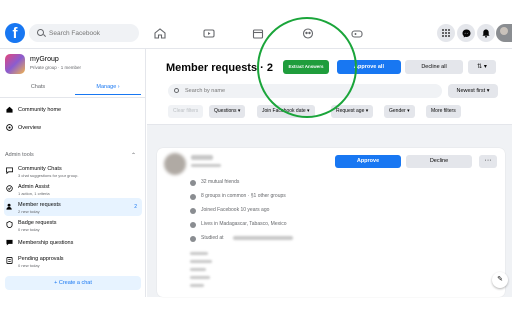 This screenshot has height=320, width=512. Describe the element at coordinates (369, 67) in the screenshot. I see `approve-all-button: Approve all` at that location.